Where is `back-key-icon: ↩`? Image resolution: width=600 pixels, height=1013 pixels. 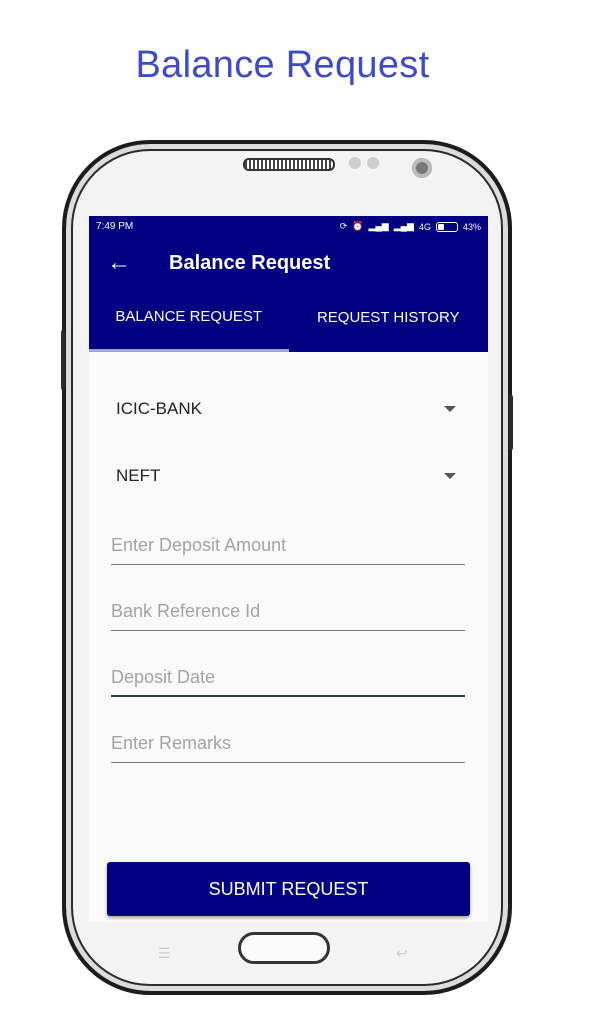
back-key-icon: ↩ is located at coordinates (402, 953).